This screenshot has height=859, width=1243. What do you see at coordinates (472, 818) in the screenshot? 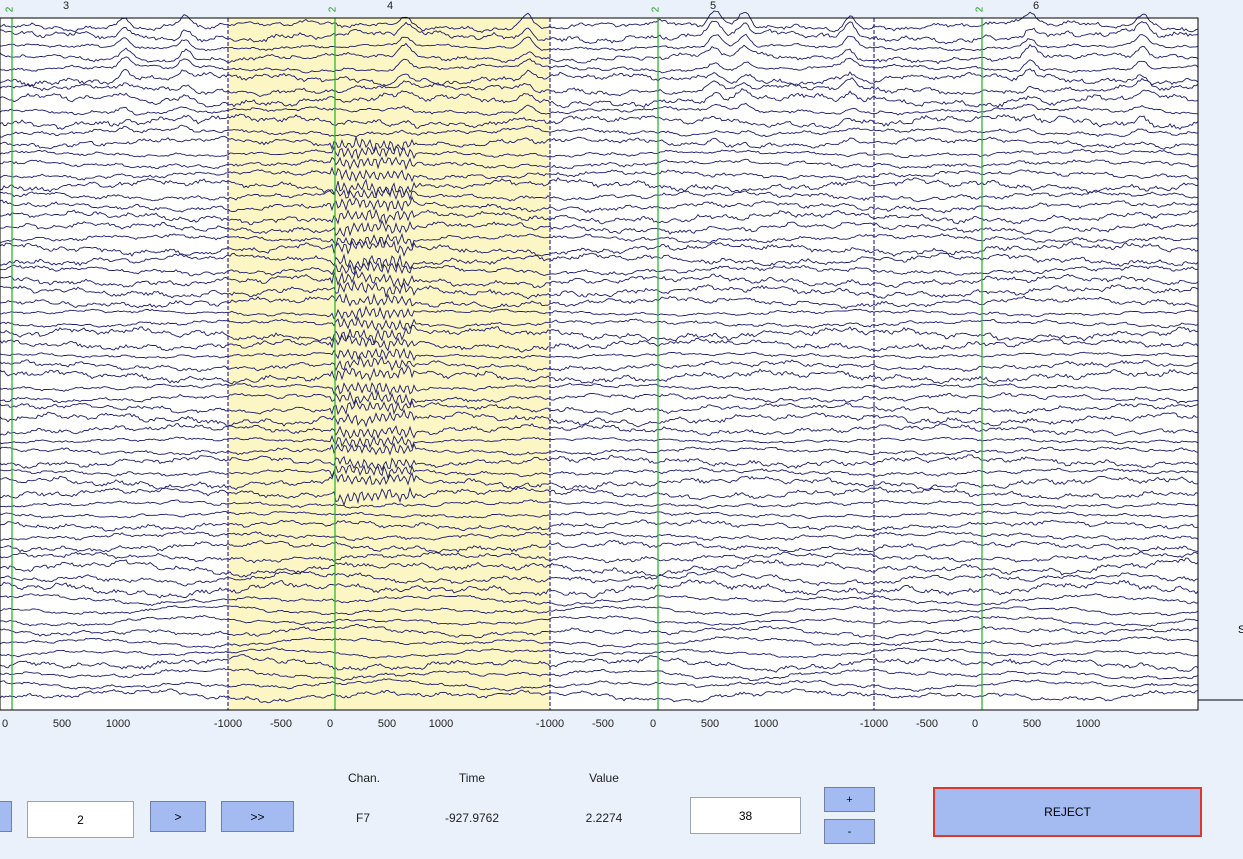
I see `time-value: -927.9762` at bounding box center [472, 818].